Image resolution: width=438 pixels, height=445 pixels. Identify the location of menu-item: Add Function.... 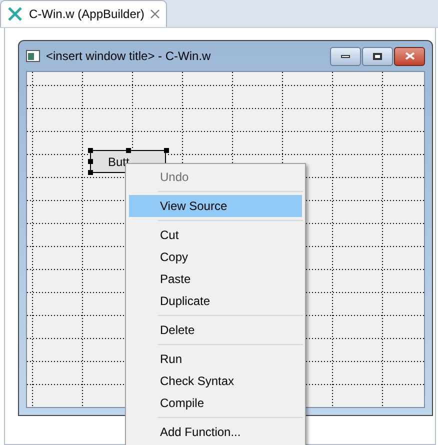
(215, 432).